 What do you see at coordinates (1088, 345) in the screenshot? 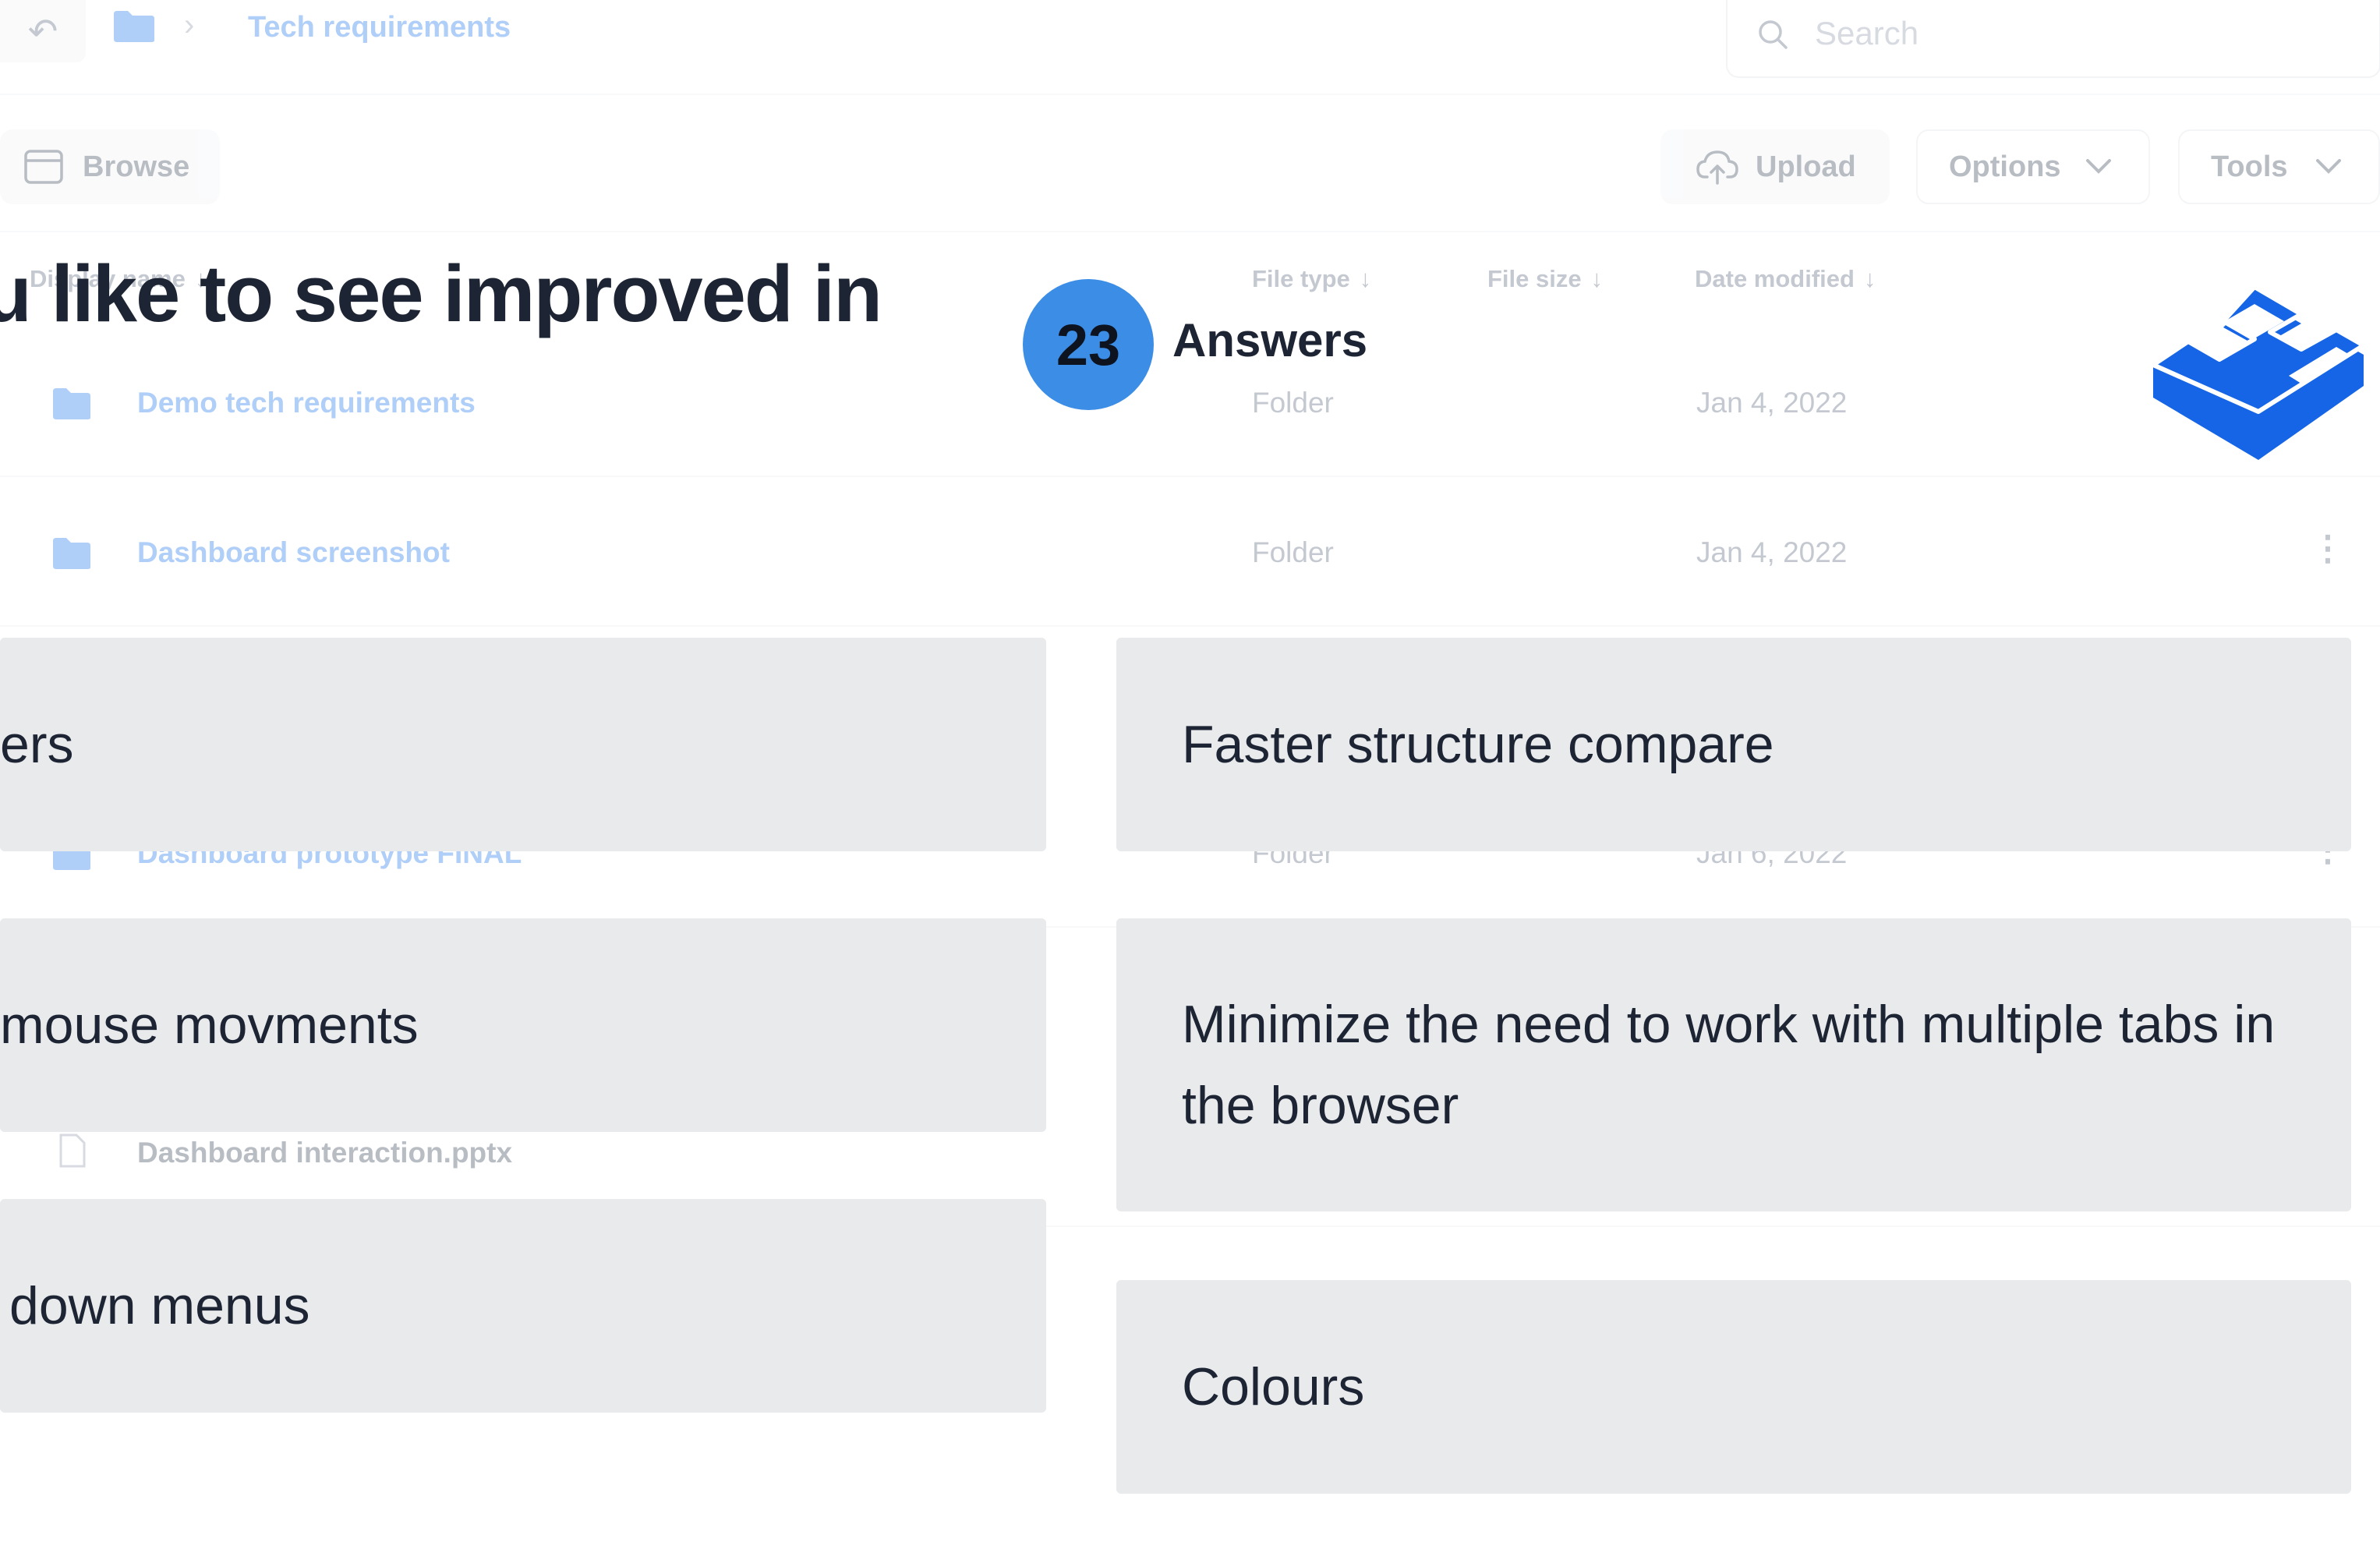
I see `answer-count-badge: 23` at bounding box center [1088, 345].